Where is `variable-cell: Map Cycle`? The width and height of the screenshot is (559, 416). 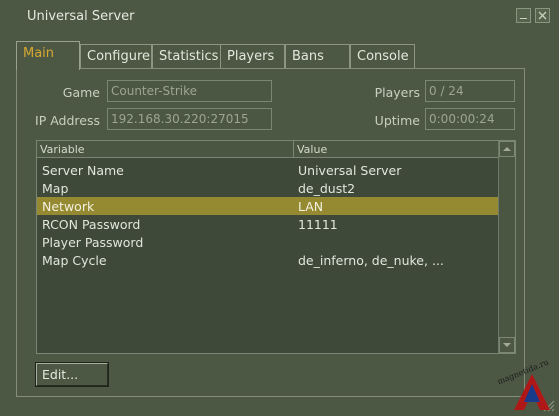
variable-cell: Map Cycle is located at coordinates (74, 260).